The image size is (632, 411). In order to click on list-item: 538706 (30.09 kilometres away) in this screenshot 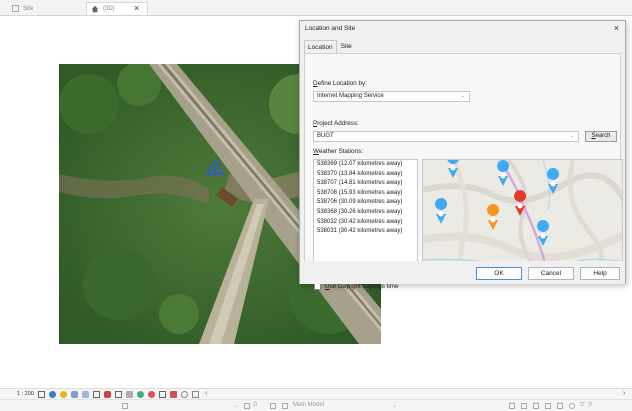, I will do `click(365, 203)`.